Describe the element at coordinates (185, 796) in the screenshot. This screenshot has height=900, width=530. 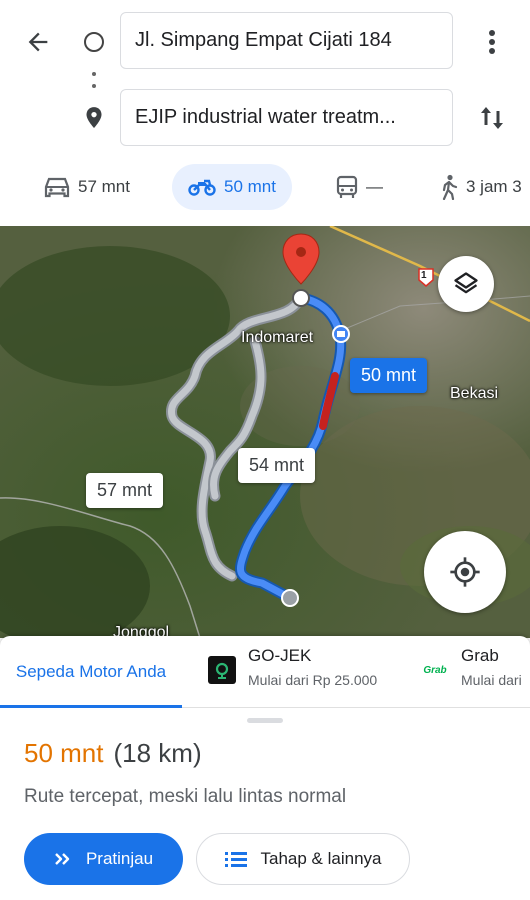
I see `route-summary: Rute tercepat, meski lalu lintas normal` at that location.